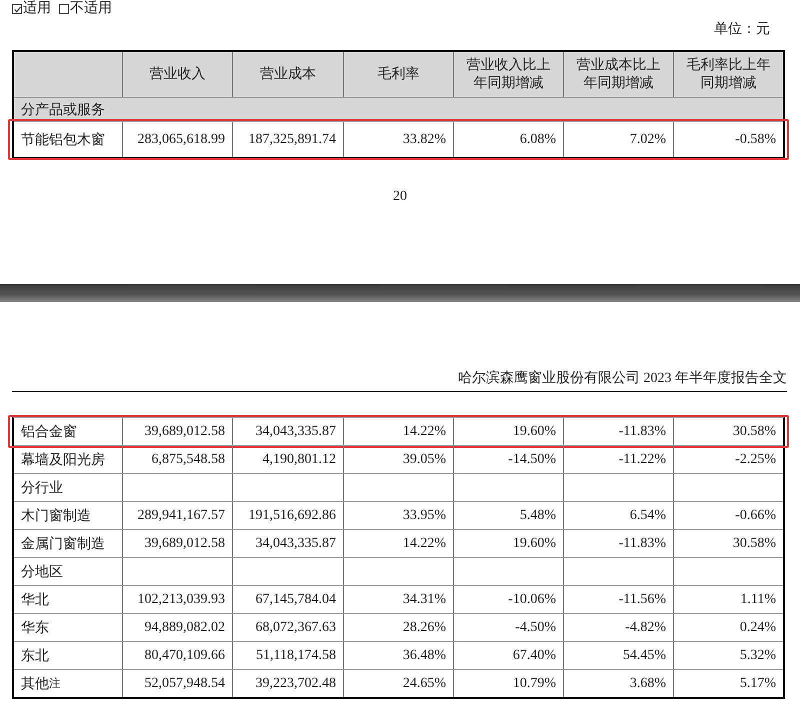  I want to click on table-cell: -10.06%, so click(508, 599).